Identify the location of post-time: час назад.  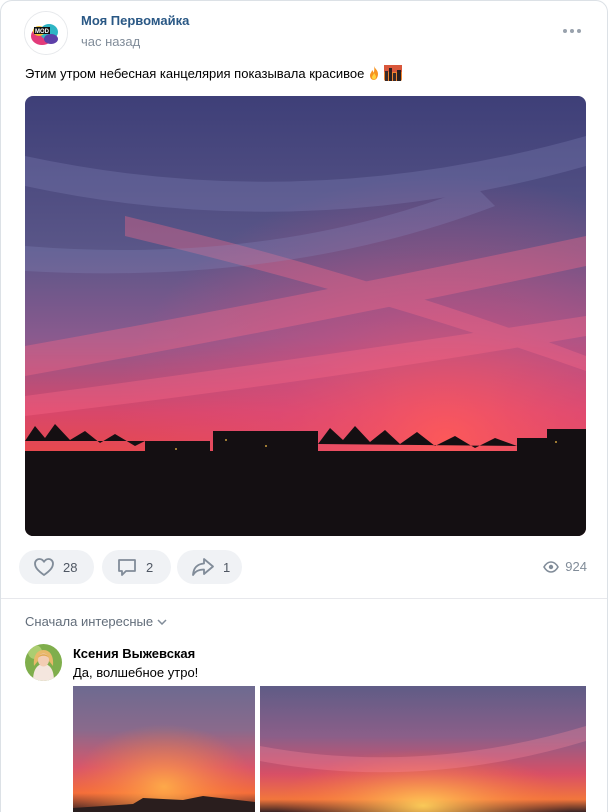
(110, 41).